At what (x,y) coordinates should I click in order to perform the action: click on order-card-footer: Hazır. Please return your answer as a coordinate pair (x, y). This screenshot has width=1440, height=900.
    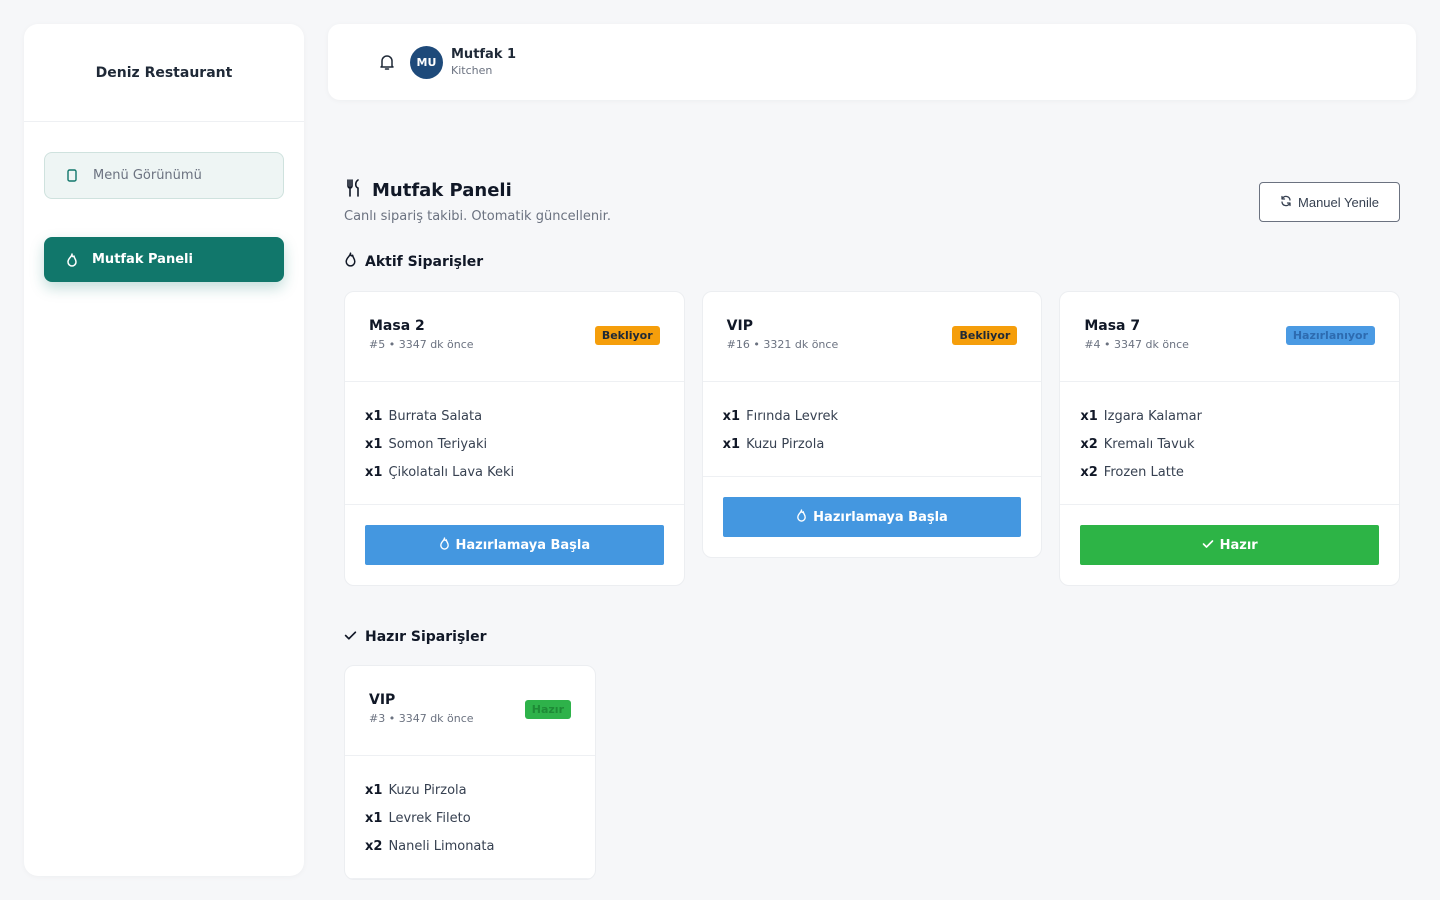
    Looking at the image, I should click on (1229, 545).